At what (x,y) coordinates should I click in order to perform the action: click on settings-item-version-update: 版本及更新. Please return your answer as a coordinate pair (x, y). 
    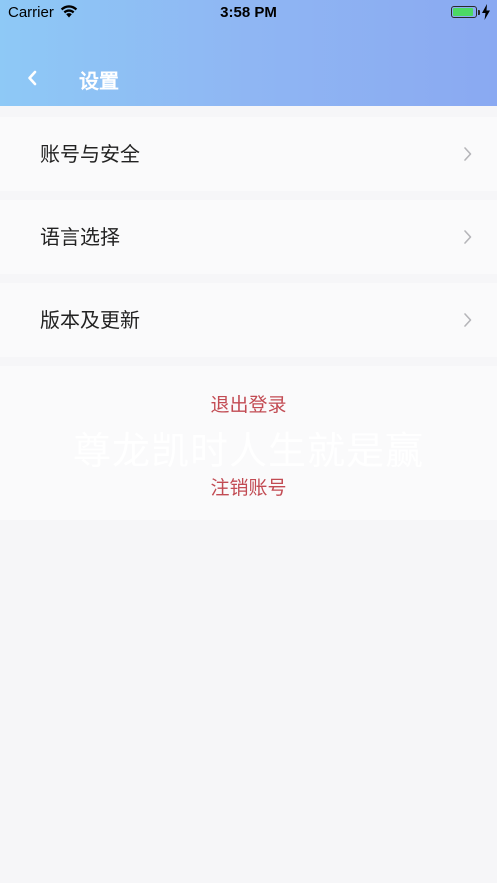
    Looking at the image, I should click on (248, 320).